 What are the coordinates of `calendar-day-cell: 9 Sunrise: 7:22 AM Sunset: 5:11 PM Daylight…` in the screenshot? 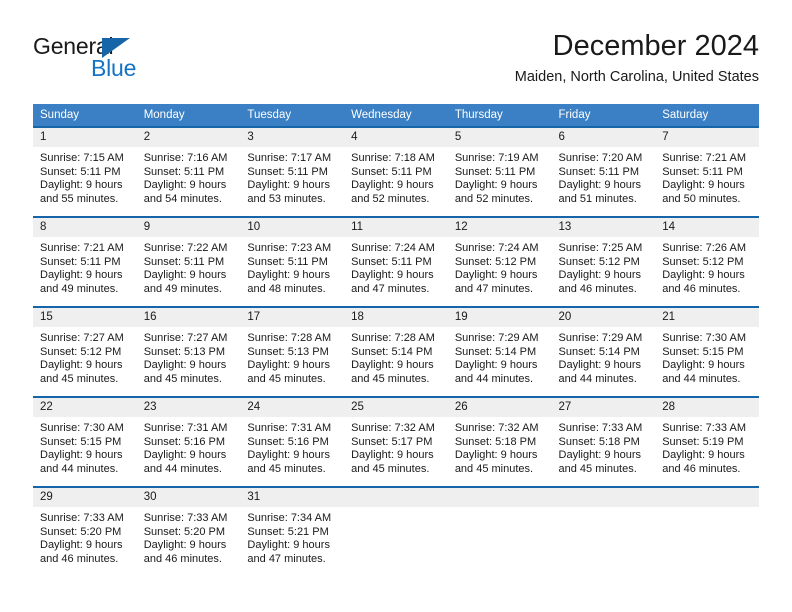 It's located at (188, 261).